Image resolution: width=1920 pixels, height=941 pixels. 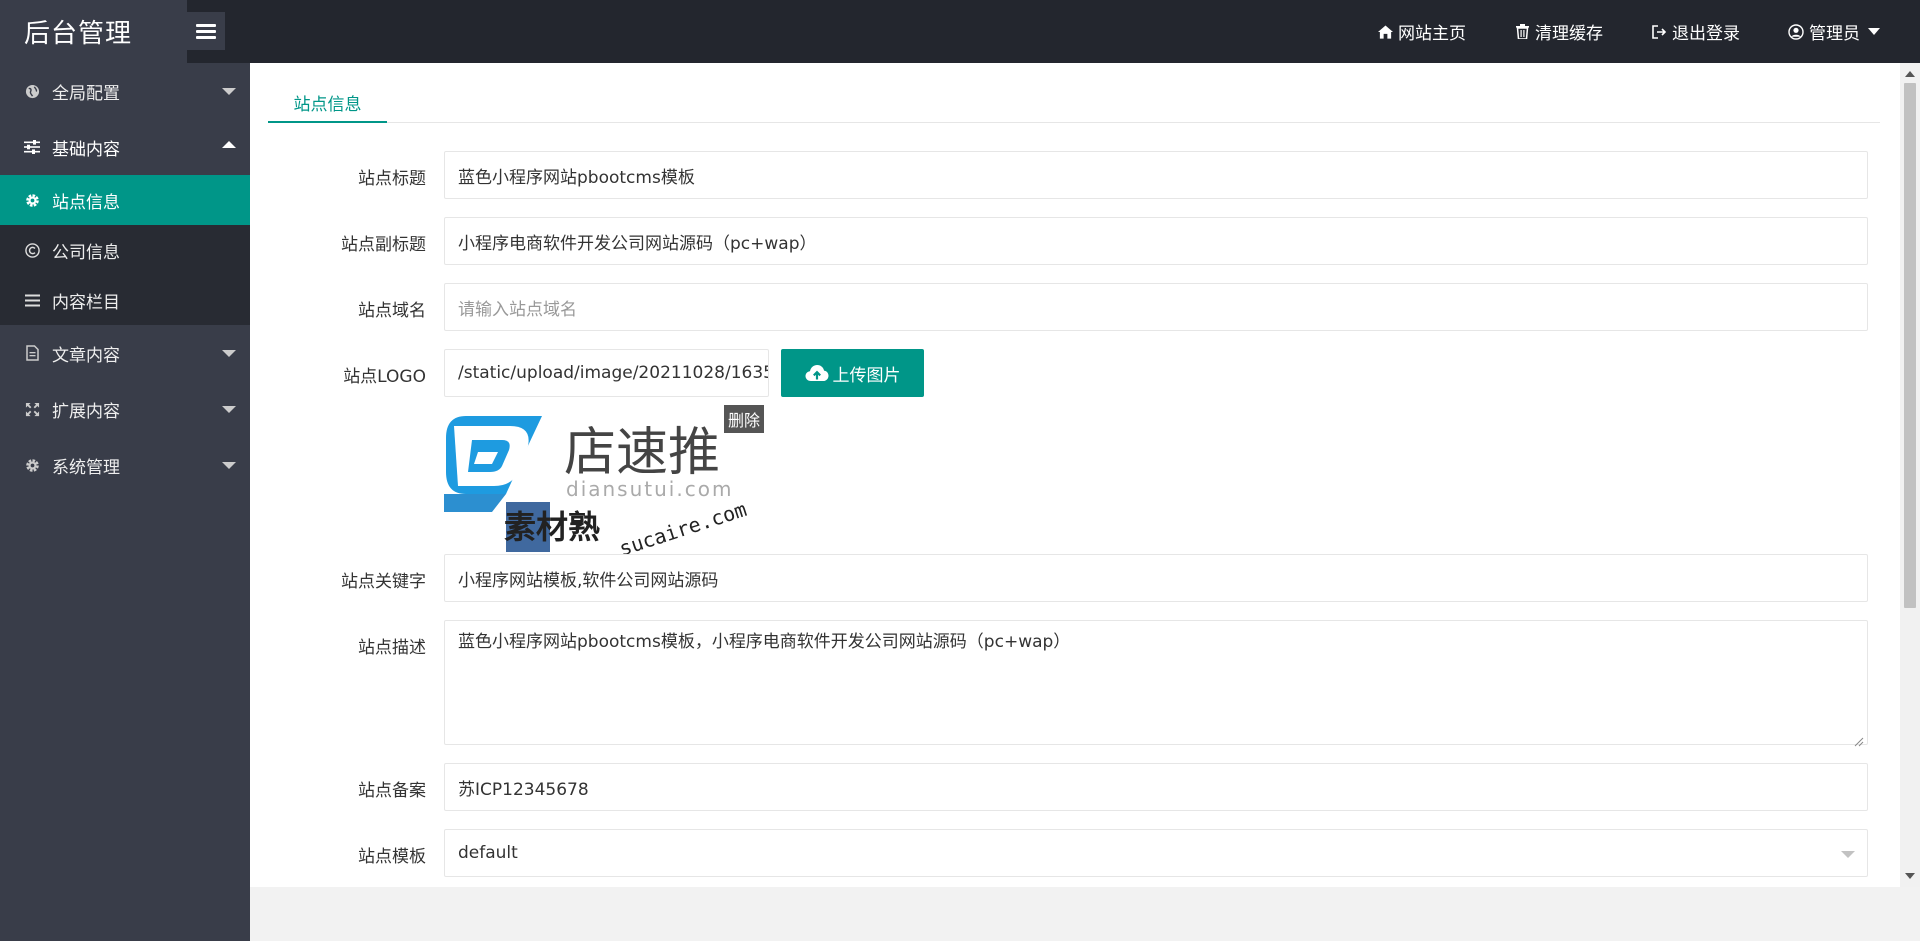 I want to click on sidebar-item-label: 扩展内容, so click(x=86, y=411).